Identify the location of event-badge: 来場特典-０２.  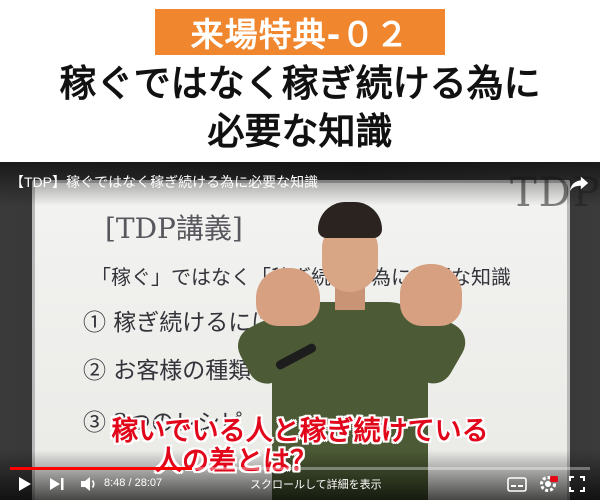
(300, 32).